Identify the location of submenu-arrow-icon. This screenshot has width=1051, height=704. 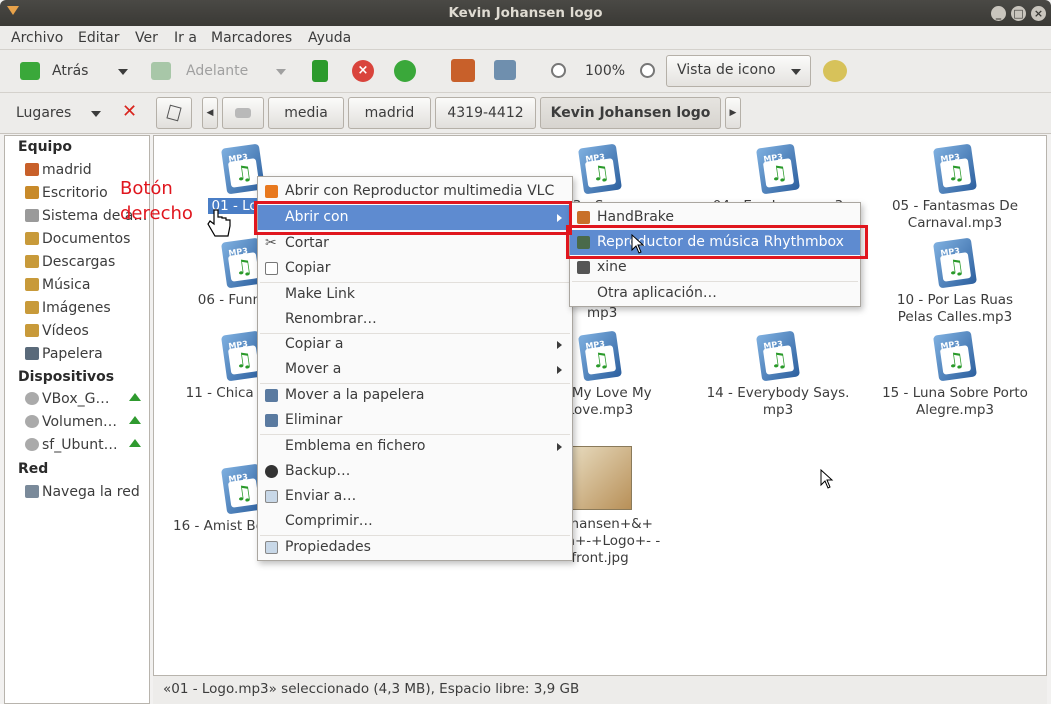
(559, 345).